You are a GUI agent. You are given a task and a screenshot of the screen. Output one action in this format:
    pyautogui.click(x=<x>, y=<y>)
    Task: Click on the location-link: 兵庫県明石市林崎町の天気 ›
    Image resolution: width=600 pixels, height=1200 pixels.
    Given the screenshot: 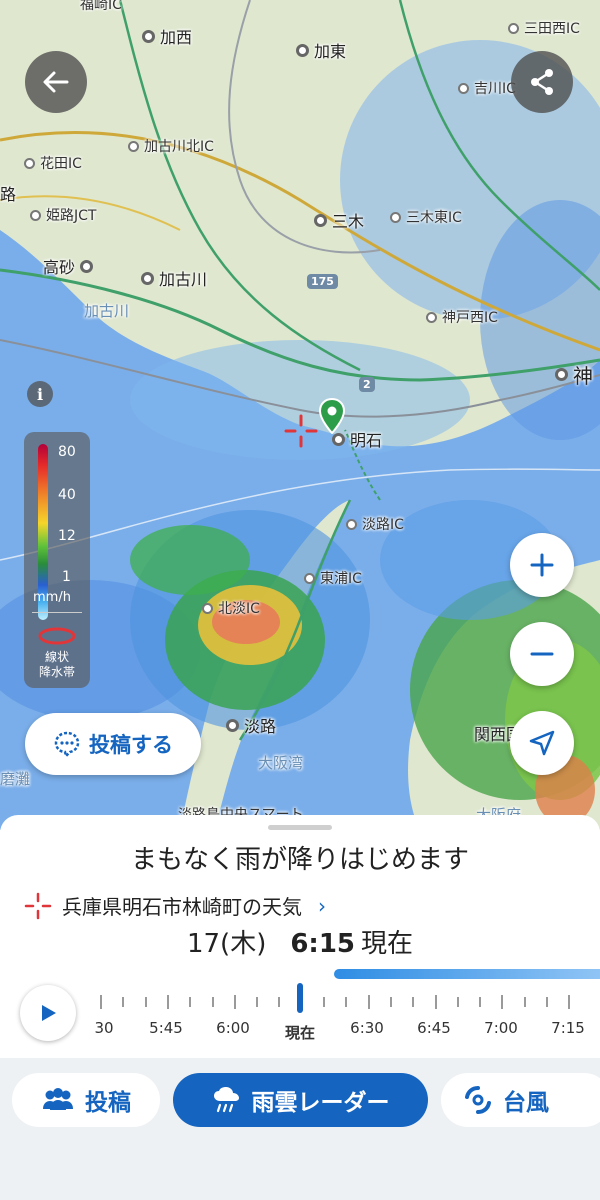 What is the action you would take?
    pyautogui.click(x=175, y=905)
    